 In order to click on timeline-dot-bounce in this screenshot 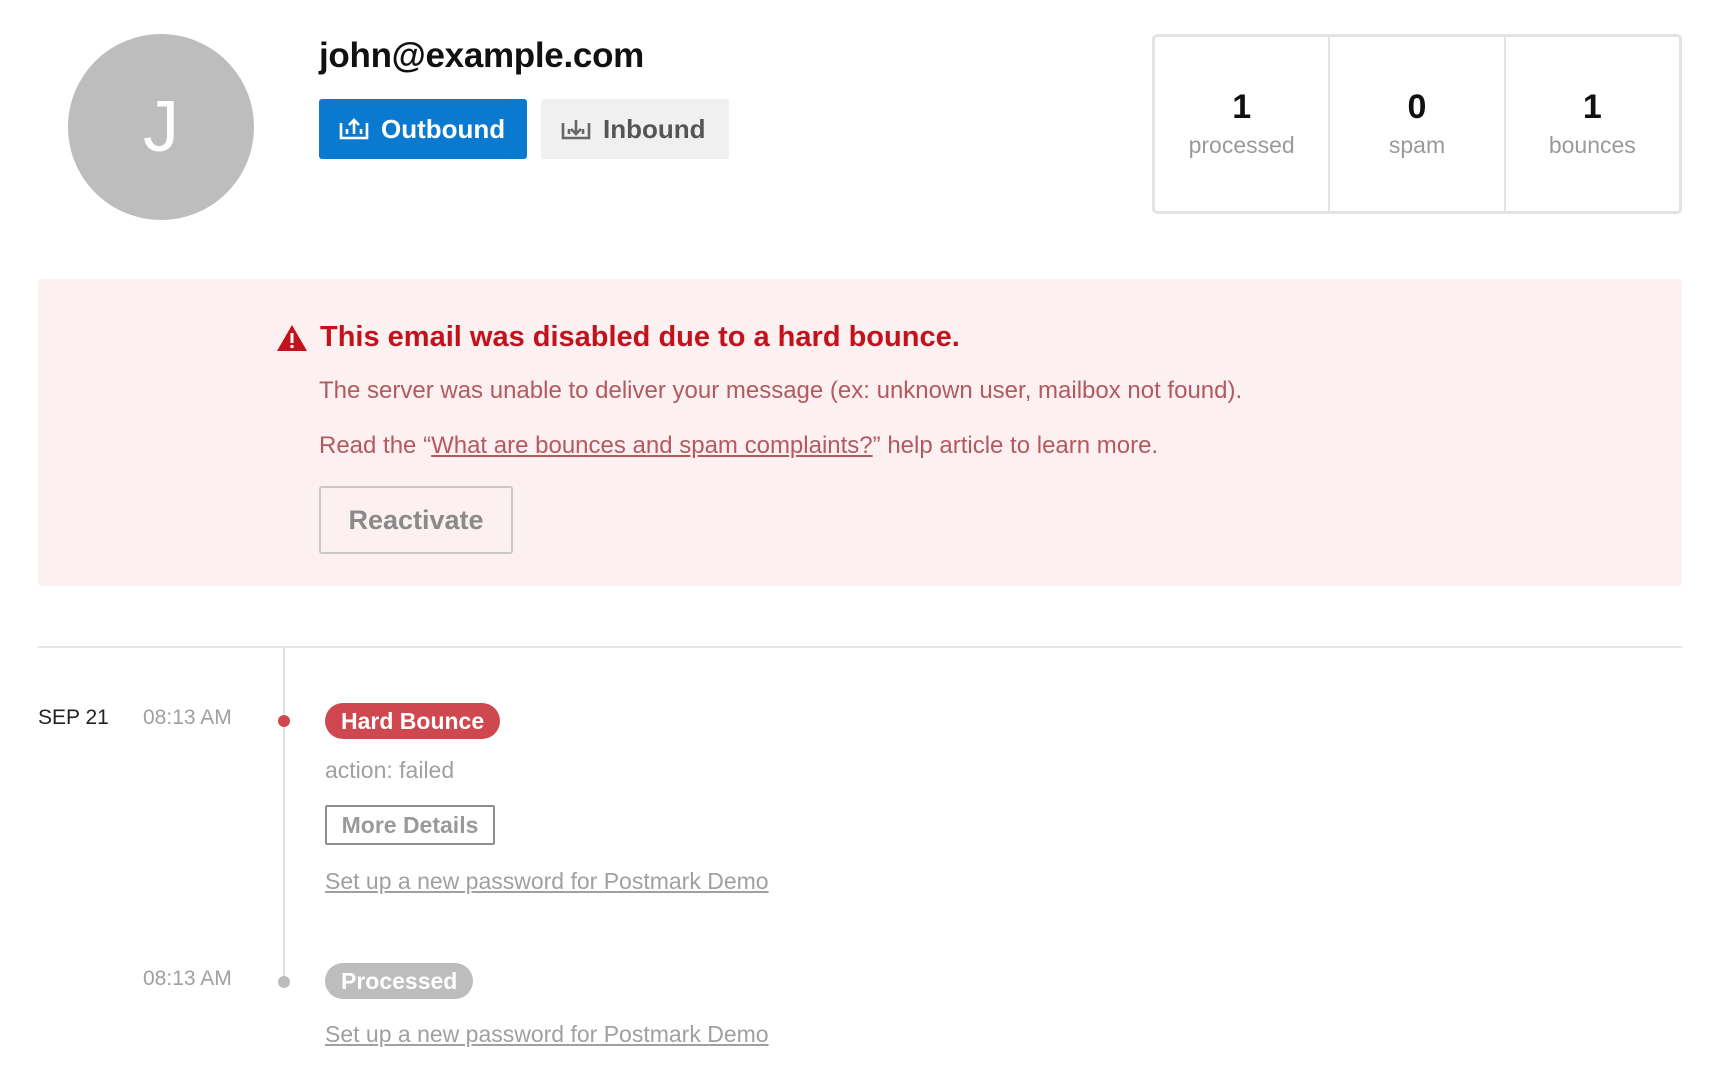, I will do `click(284, 721)`.